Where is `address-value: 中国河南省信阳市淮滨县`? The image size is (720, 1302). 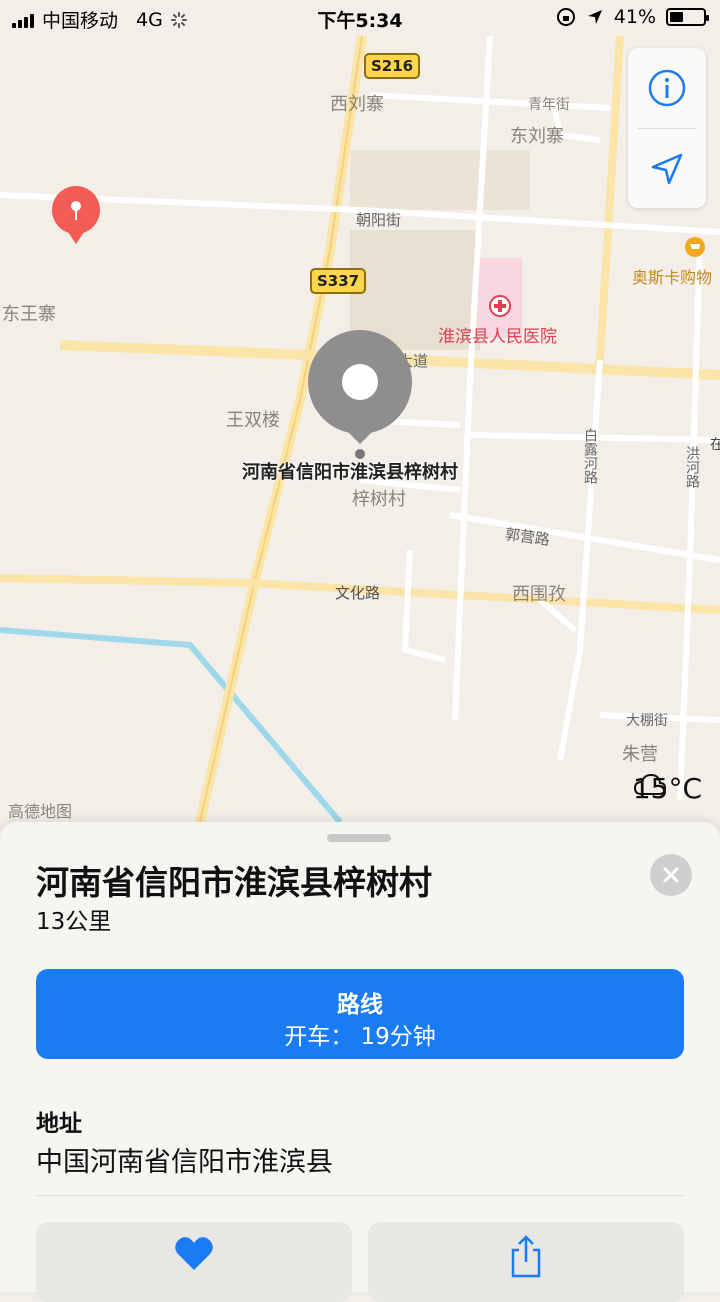
address-value: 中国河南省信阳市淮滨县 is located at coordinates (184, 1162).